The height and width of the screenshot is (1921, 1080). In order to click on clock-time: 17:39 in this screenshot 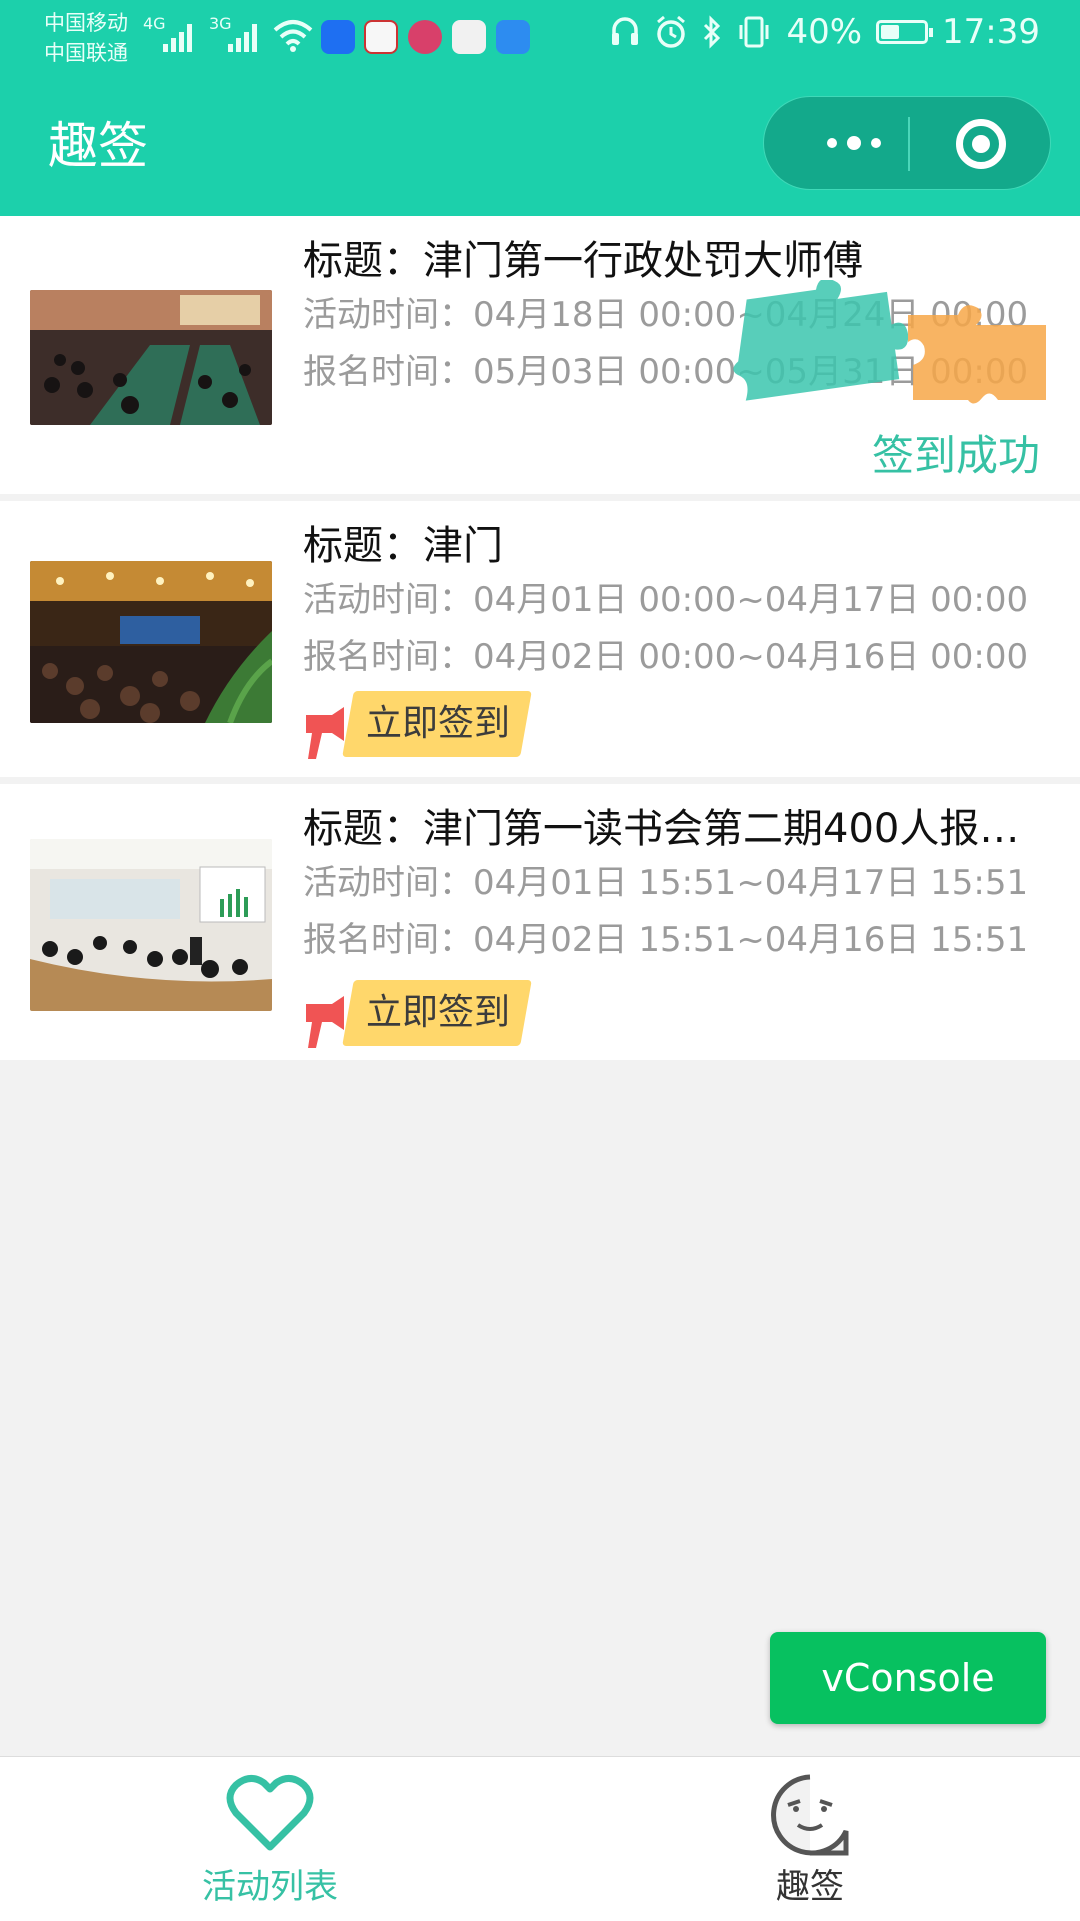, I will do `click(991, 32)`.